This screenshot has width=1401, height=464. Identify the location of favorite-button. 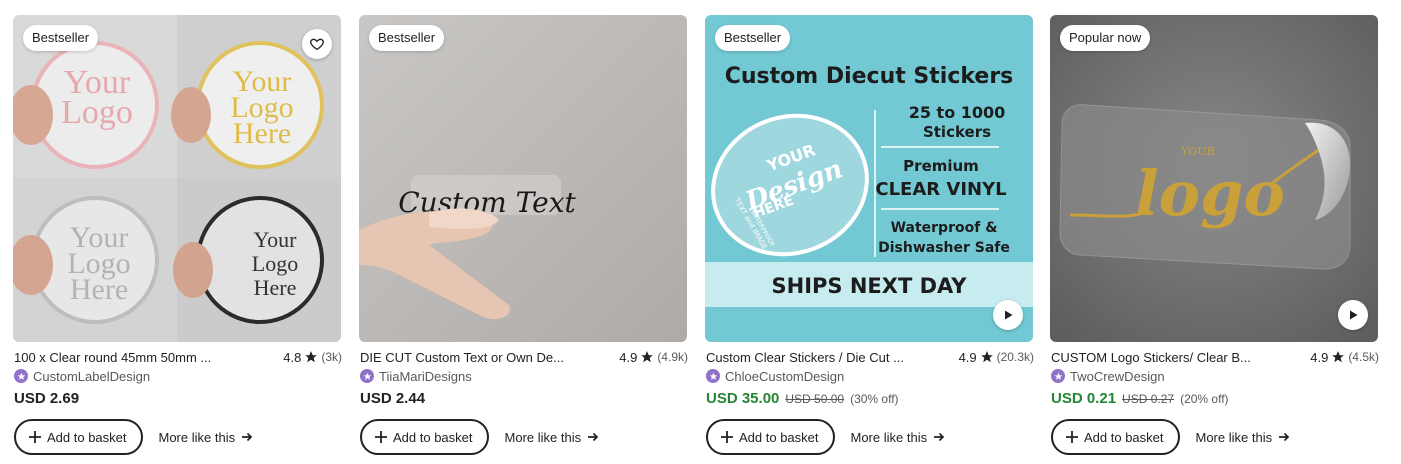
(317, 44).